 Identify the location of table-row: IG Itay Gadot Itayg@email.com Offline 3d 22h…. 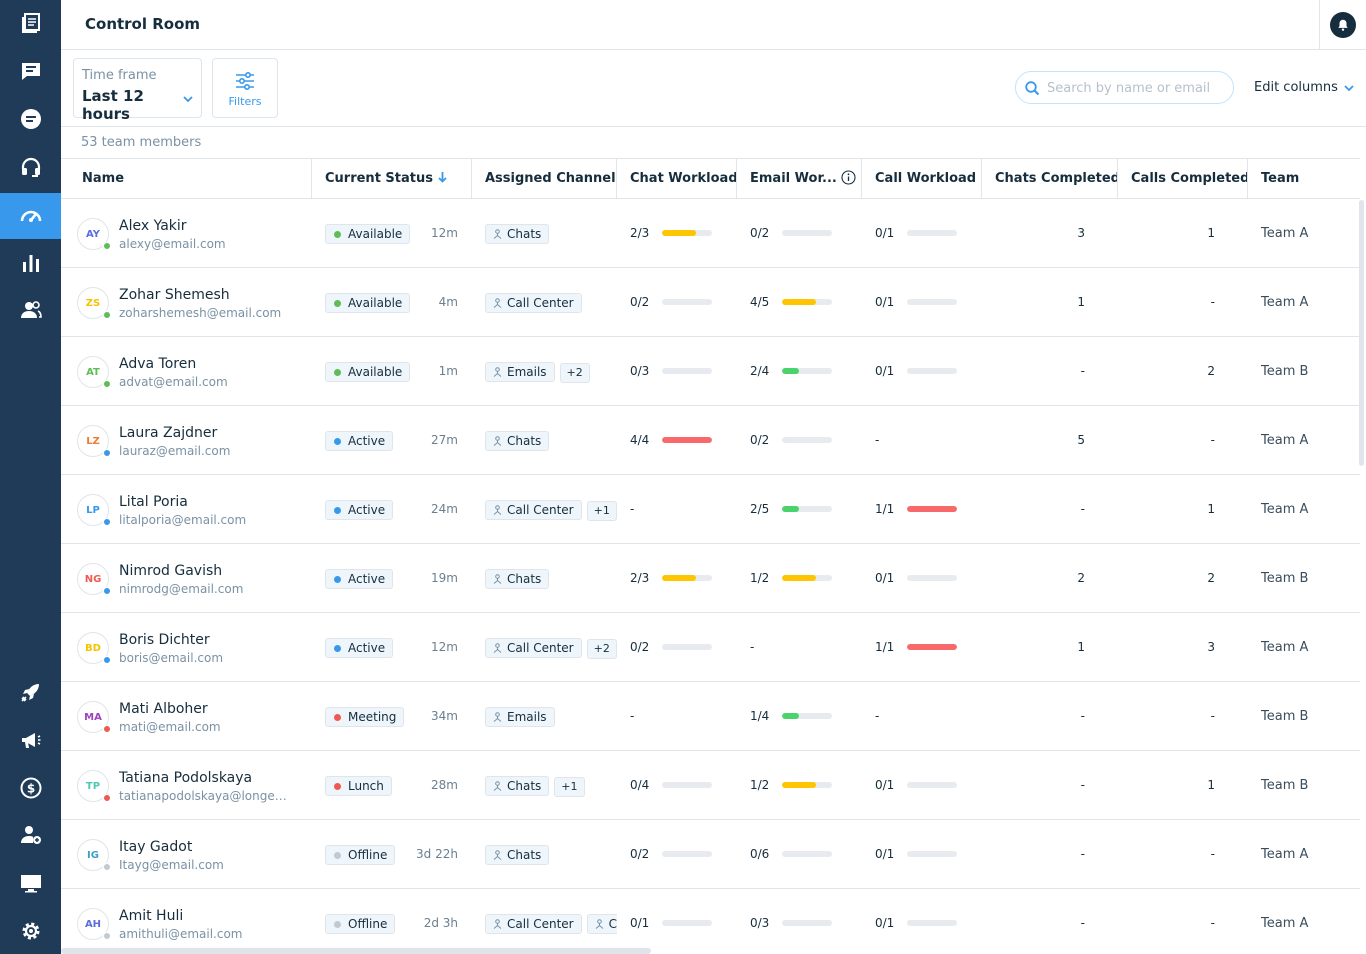
(710, 854).